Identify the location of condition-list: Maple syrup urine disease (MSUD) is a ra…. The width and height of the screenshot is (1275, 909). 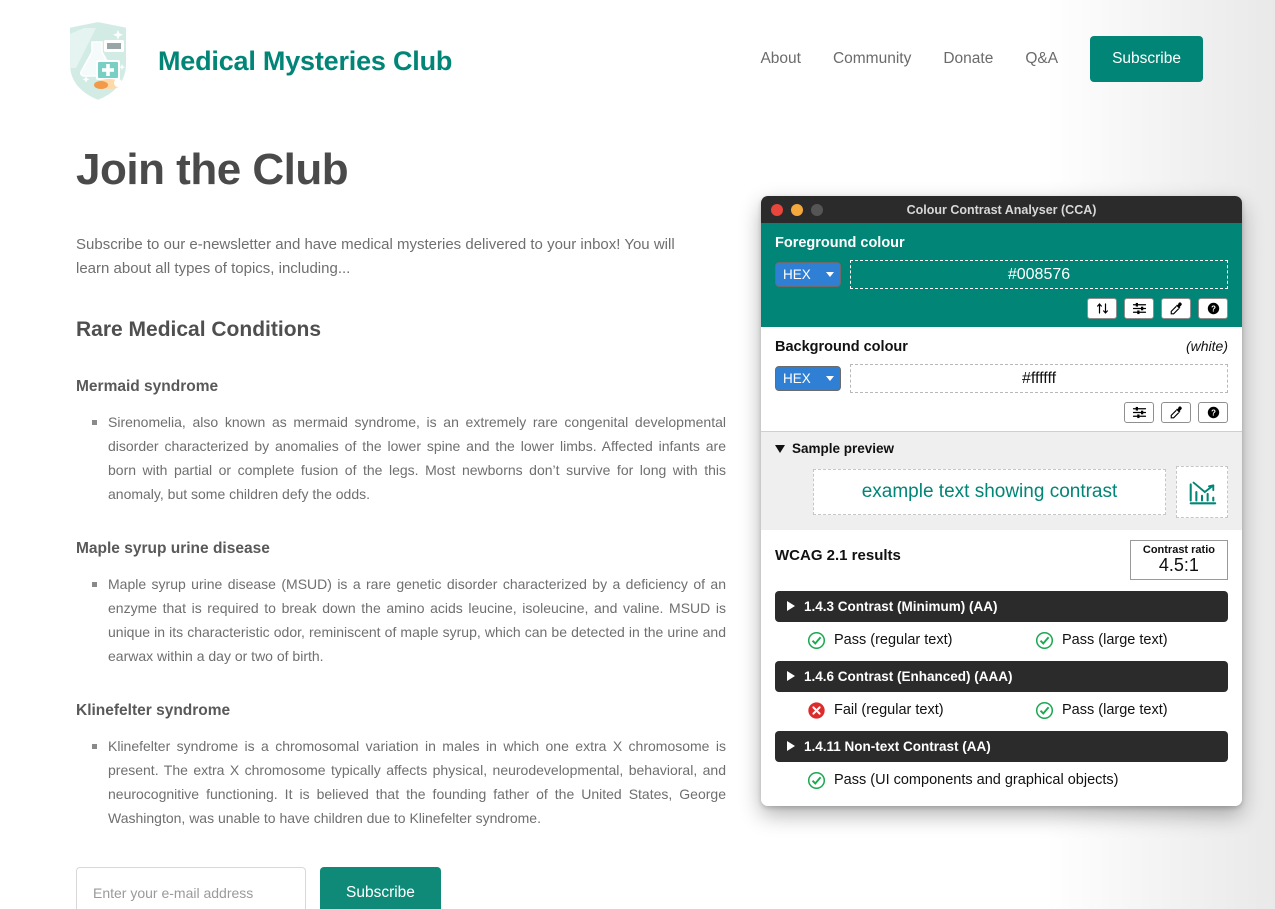
(401, 620).